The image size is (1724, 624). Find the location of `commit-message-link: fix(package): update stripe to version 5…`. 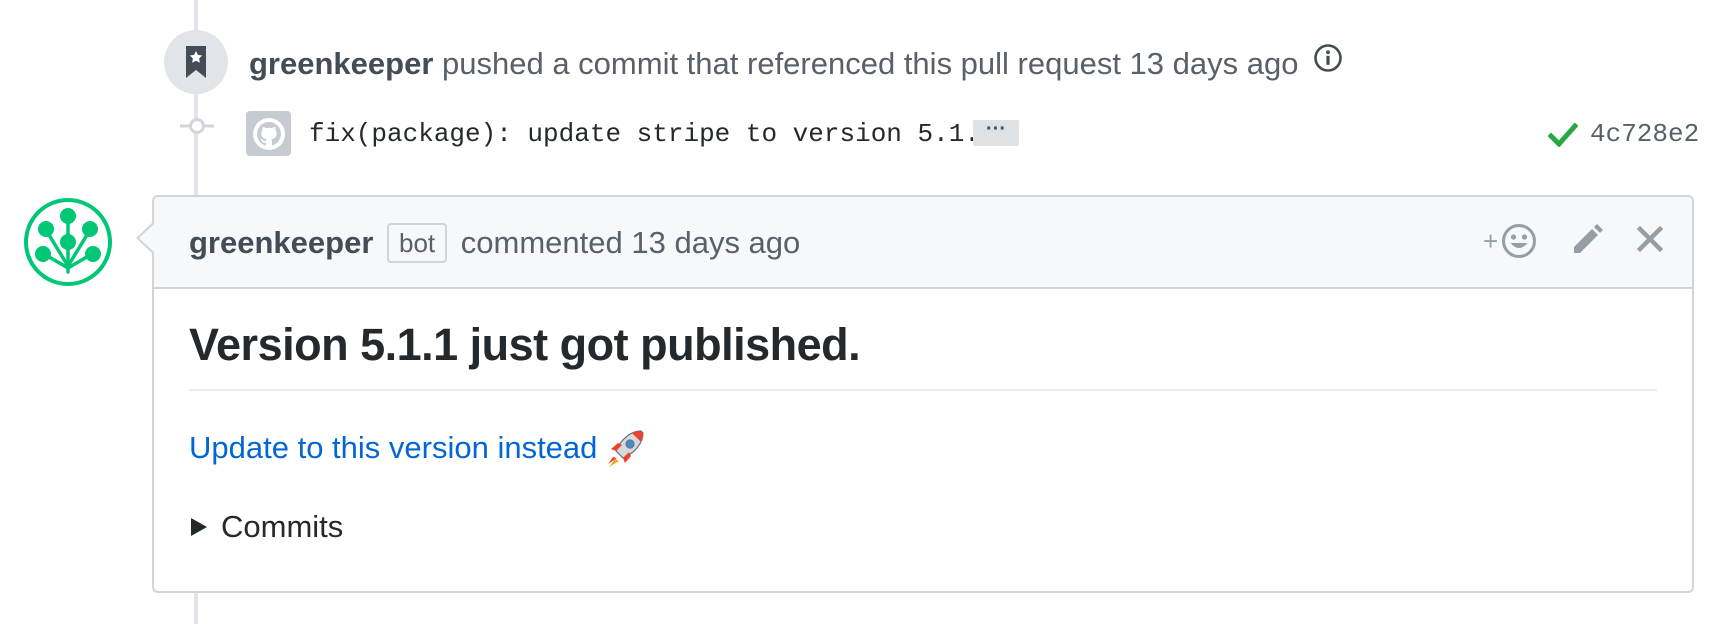

commit-message-link: fix(package): update stripe to version 5… is located at coordinates (652, 134).